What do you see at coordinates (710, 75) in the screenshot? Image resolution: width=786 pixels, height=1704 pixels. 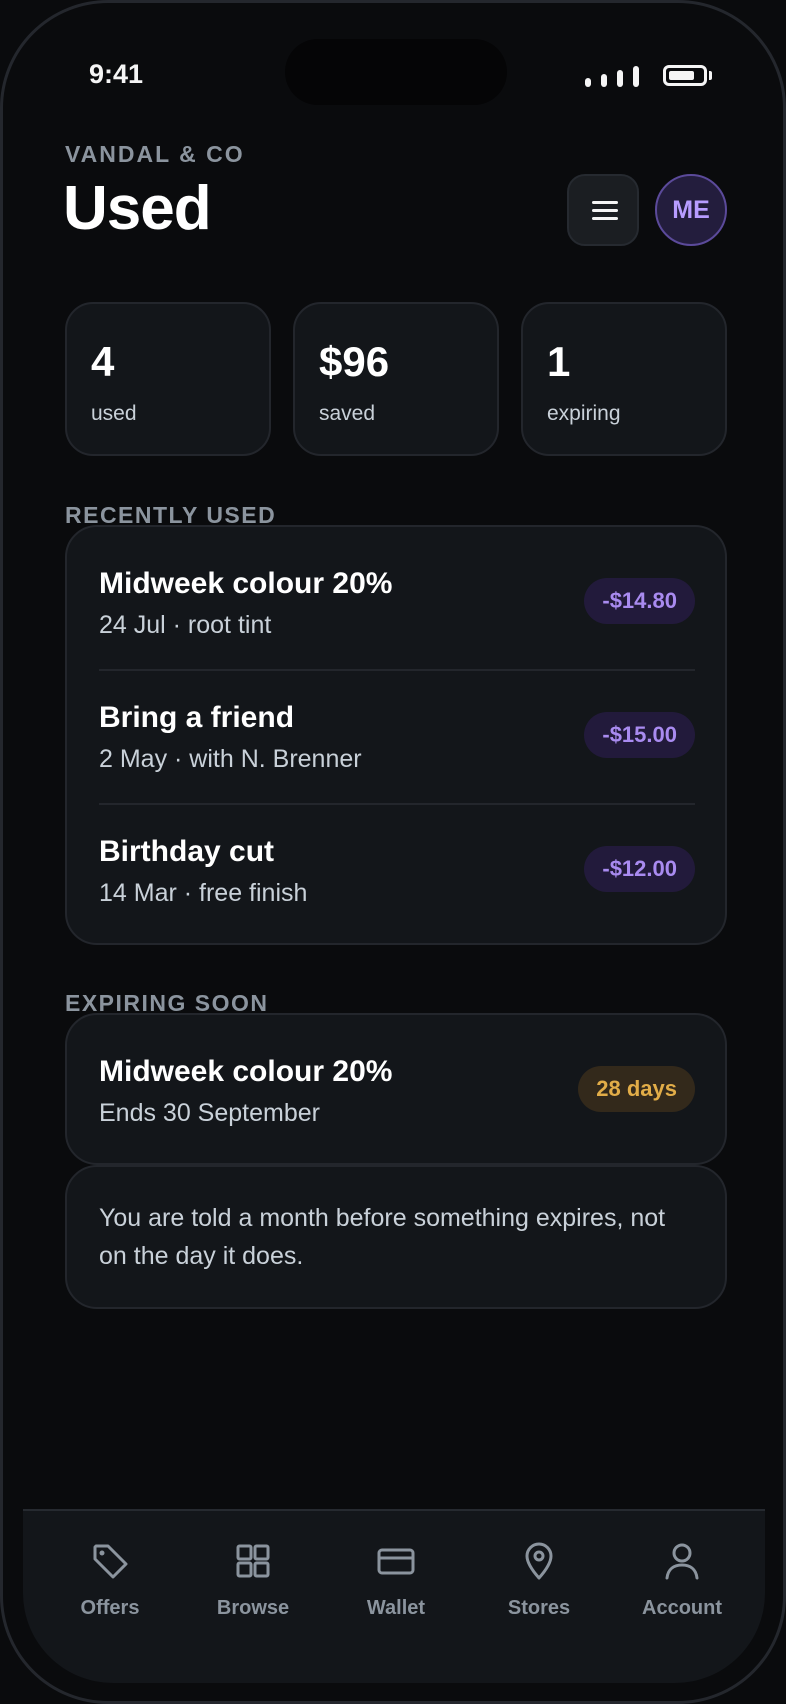 I see `battery-cap` at bounding box center [710, 75].